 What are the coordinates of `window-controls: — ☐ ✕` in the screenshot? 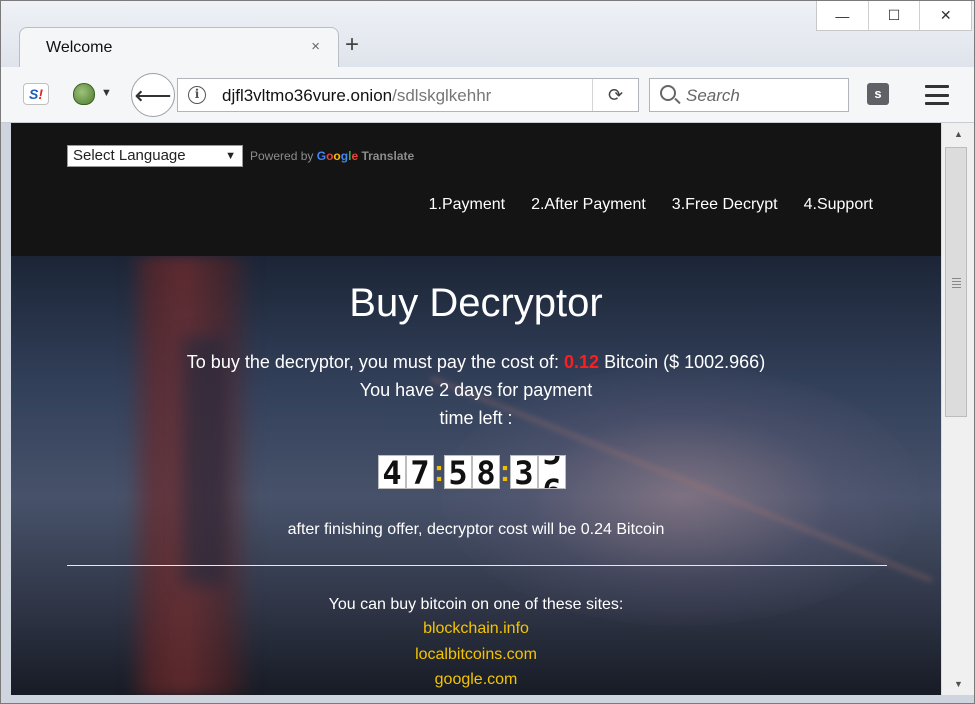 It's located at (894, 16).